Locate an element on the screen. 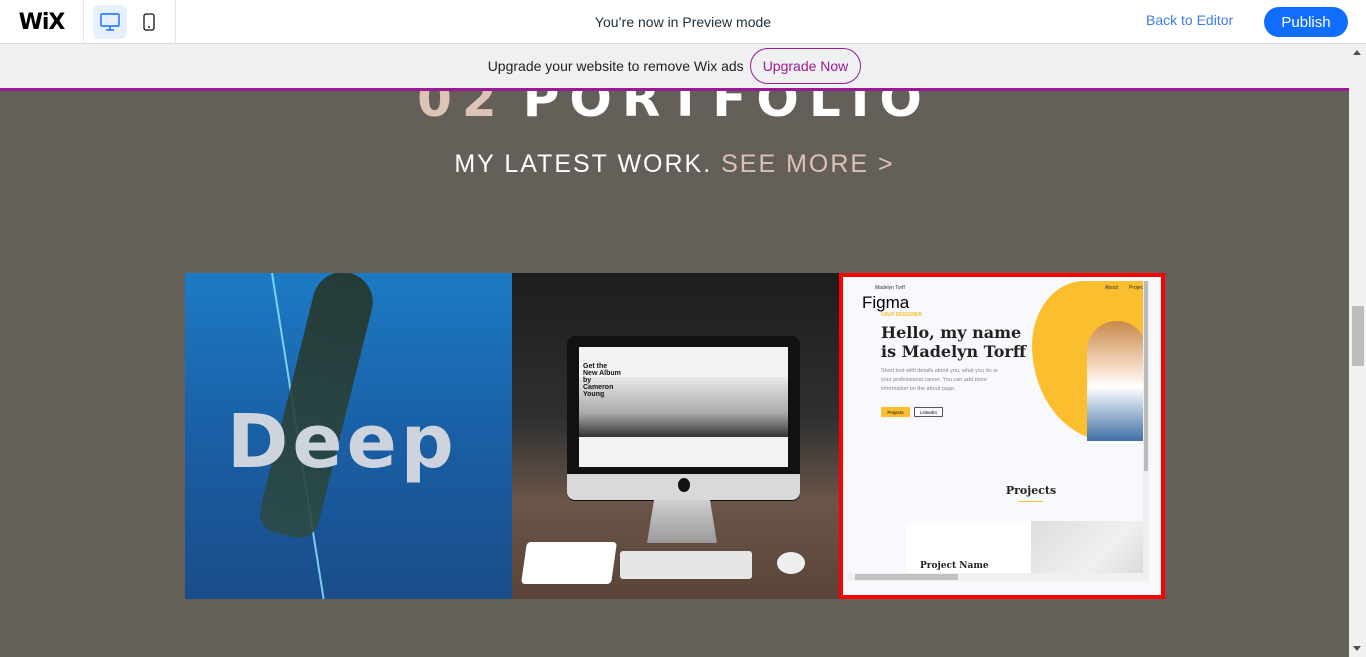 The image size is (1366, 657). scroll-up-arrow-icon is located at coordinates (1357, 52).